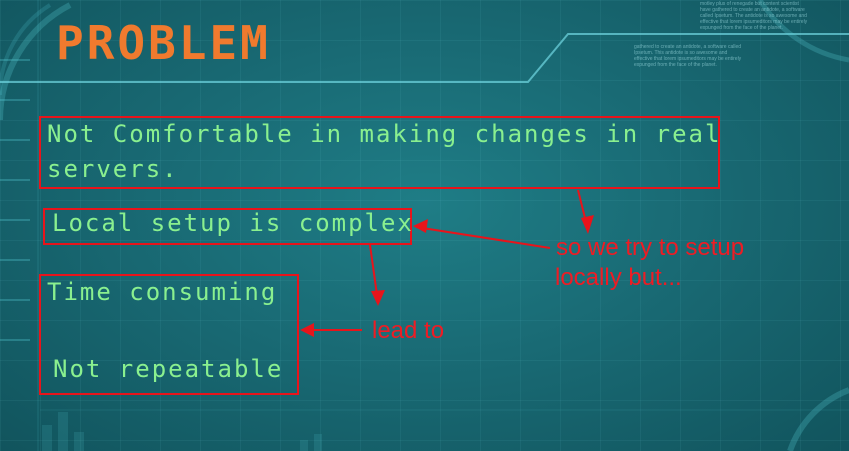  I want to click on page-title: PROBLEM, so click(163, 43).